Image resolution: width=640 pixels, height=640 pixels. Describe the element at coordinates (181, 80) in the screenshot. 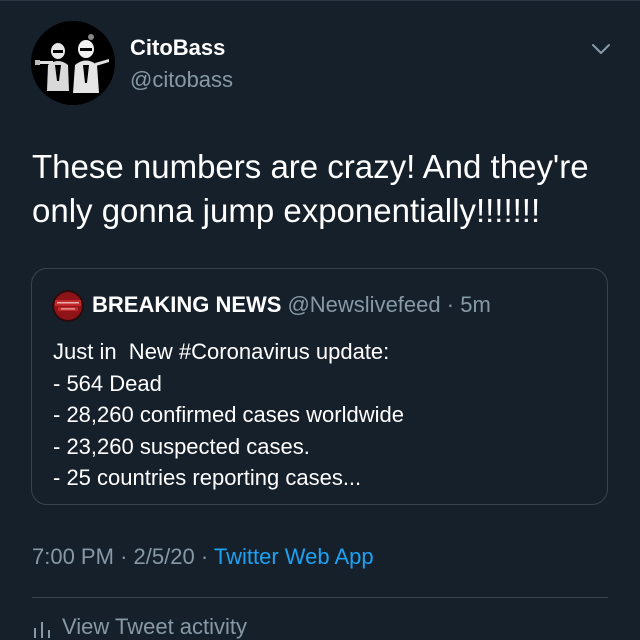

I see `author-handle: @citobass` at that location.